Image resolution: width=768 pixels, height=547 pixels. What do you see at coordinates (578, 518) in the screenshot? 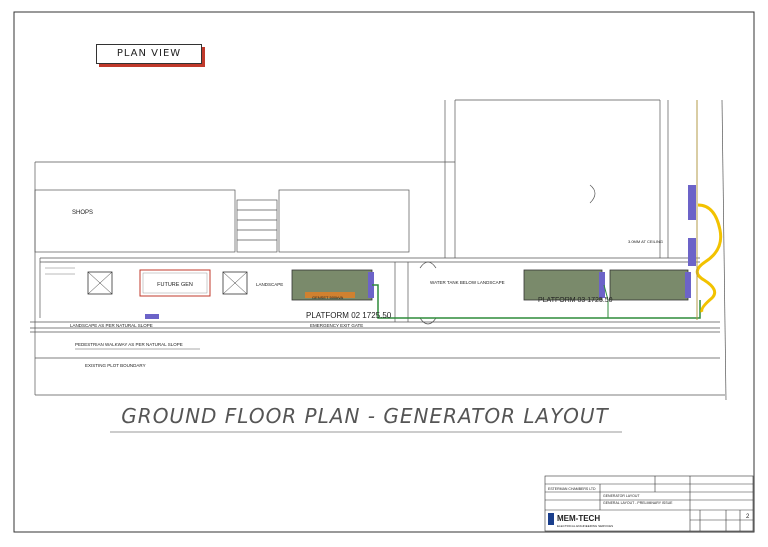
I see `company-name: MEM-TECH` at bounding box center [578, 518].